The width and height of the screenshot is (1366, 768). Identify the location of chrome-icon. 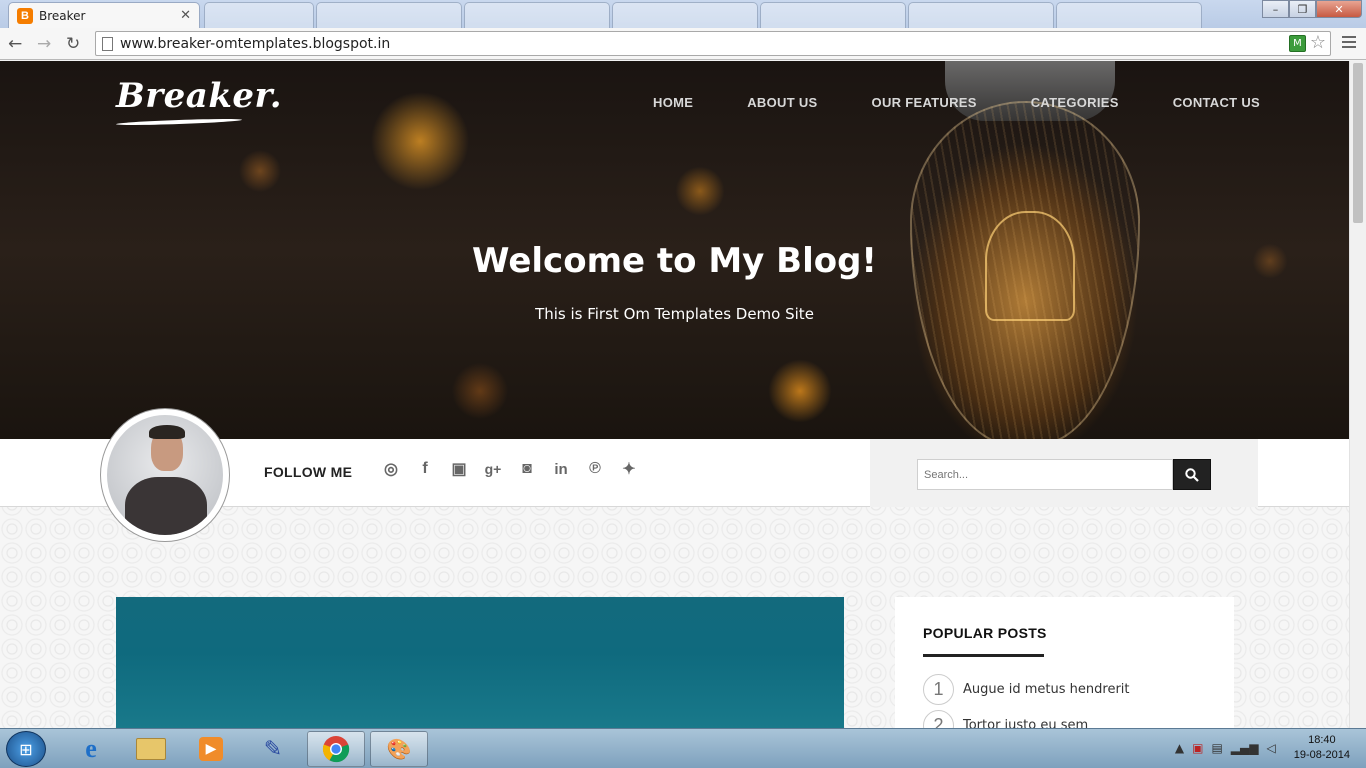
(336, 749).